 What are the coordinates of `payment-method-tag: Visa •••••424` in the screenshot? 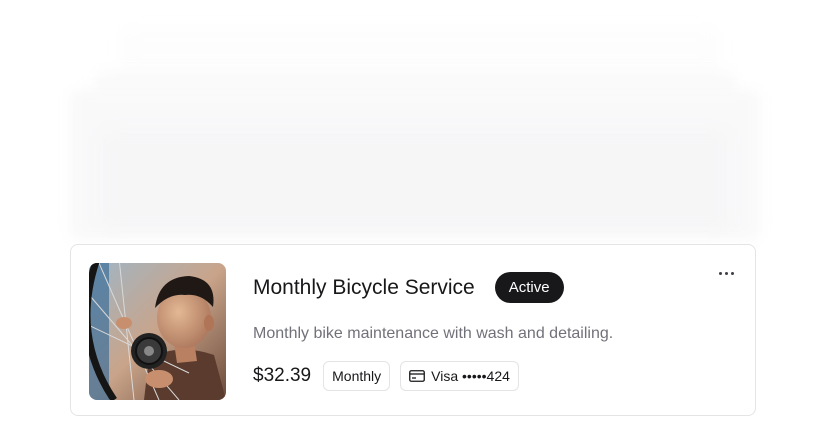 It's located at (459, 376).